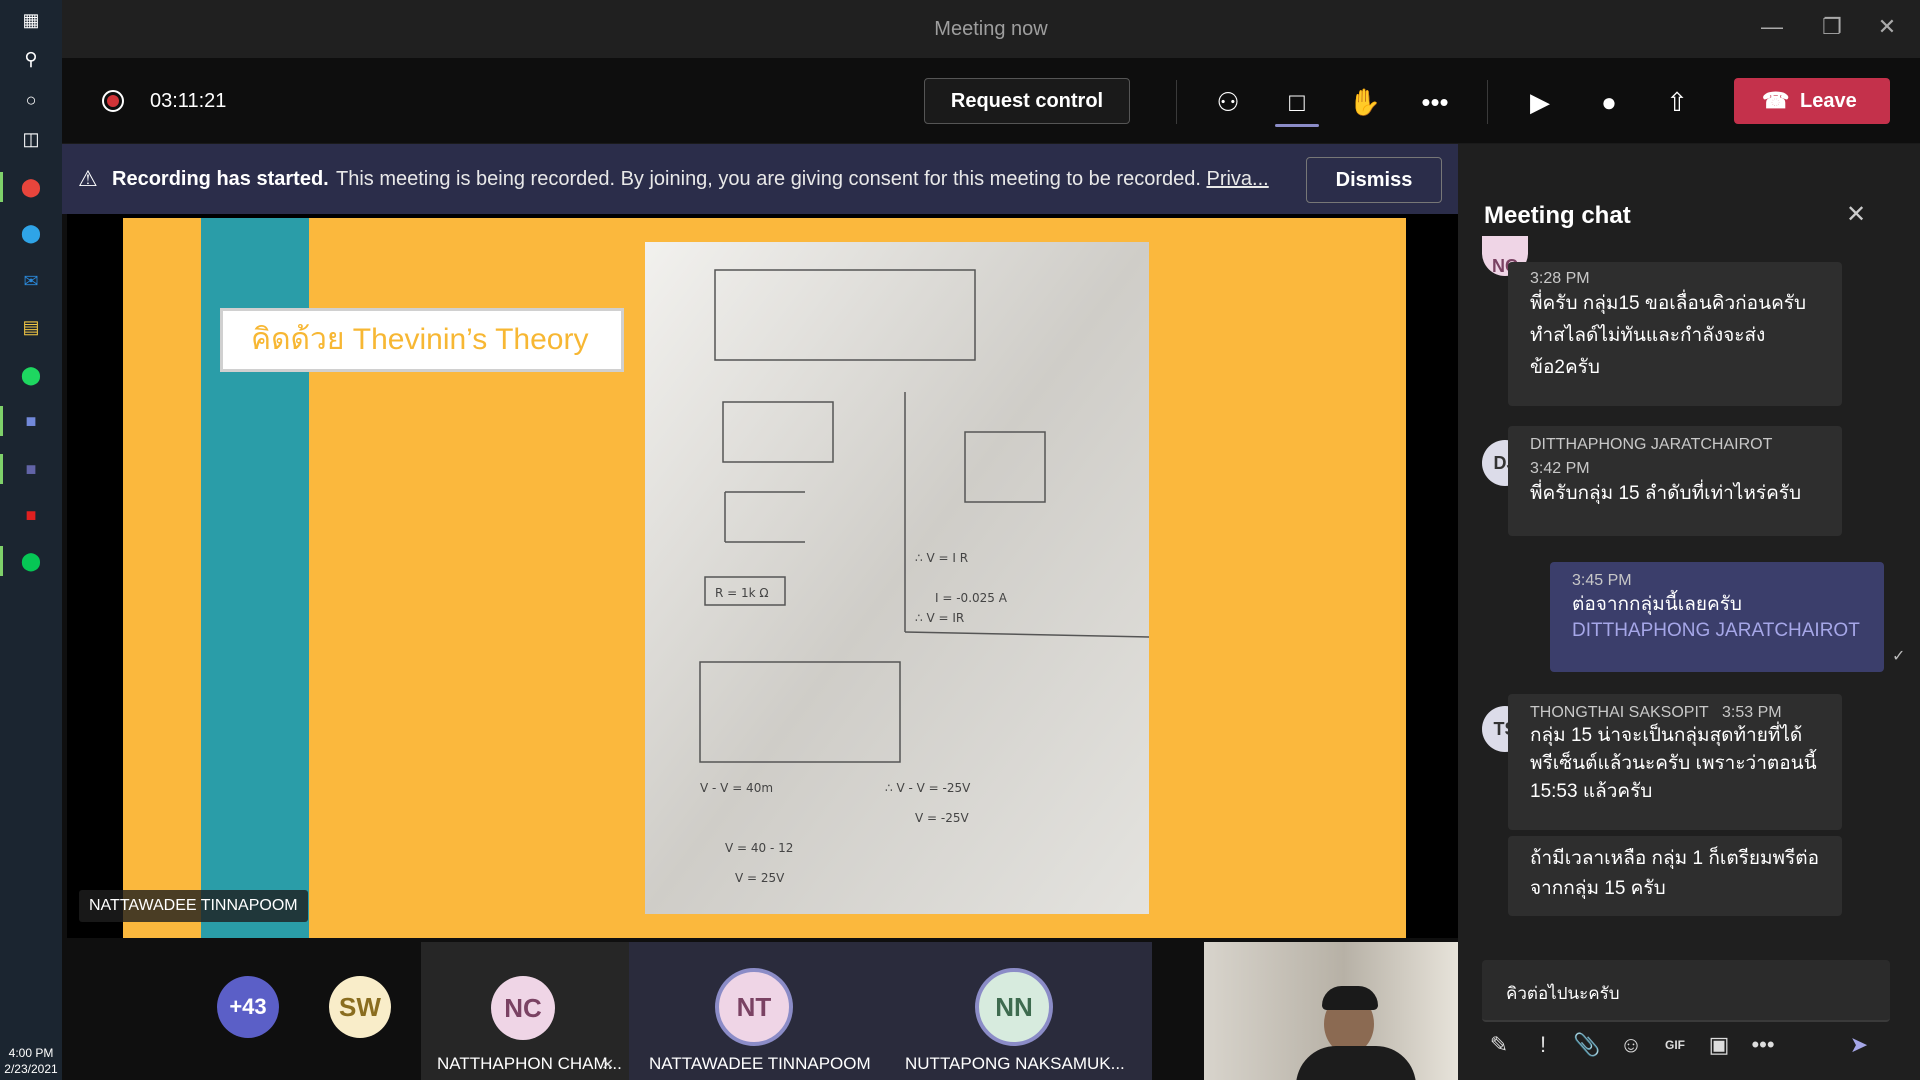 The image size is (1920, 1080). I want to click on title-bar: Meeting now — ❐ ✕, so click(991, 29).